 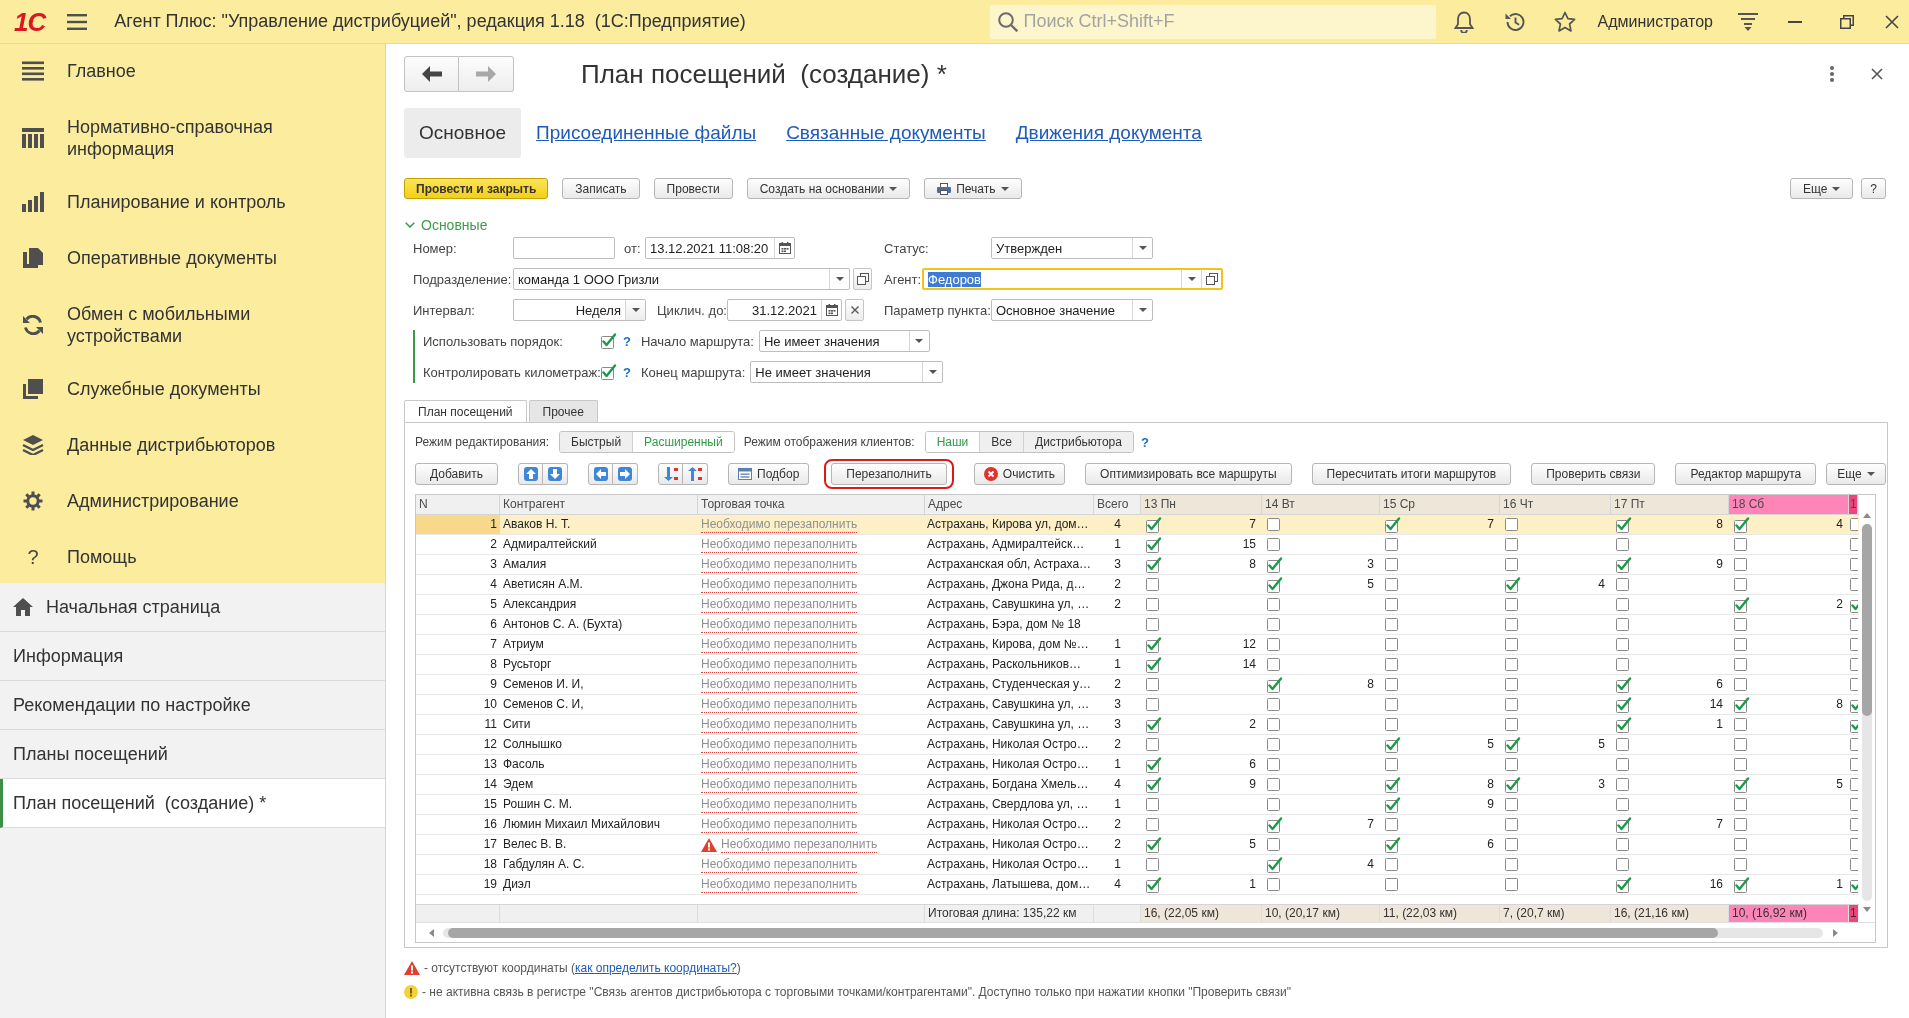 I want to click on scrollbar-thumb, so click(x=1867, y=620).